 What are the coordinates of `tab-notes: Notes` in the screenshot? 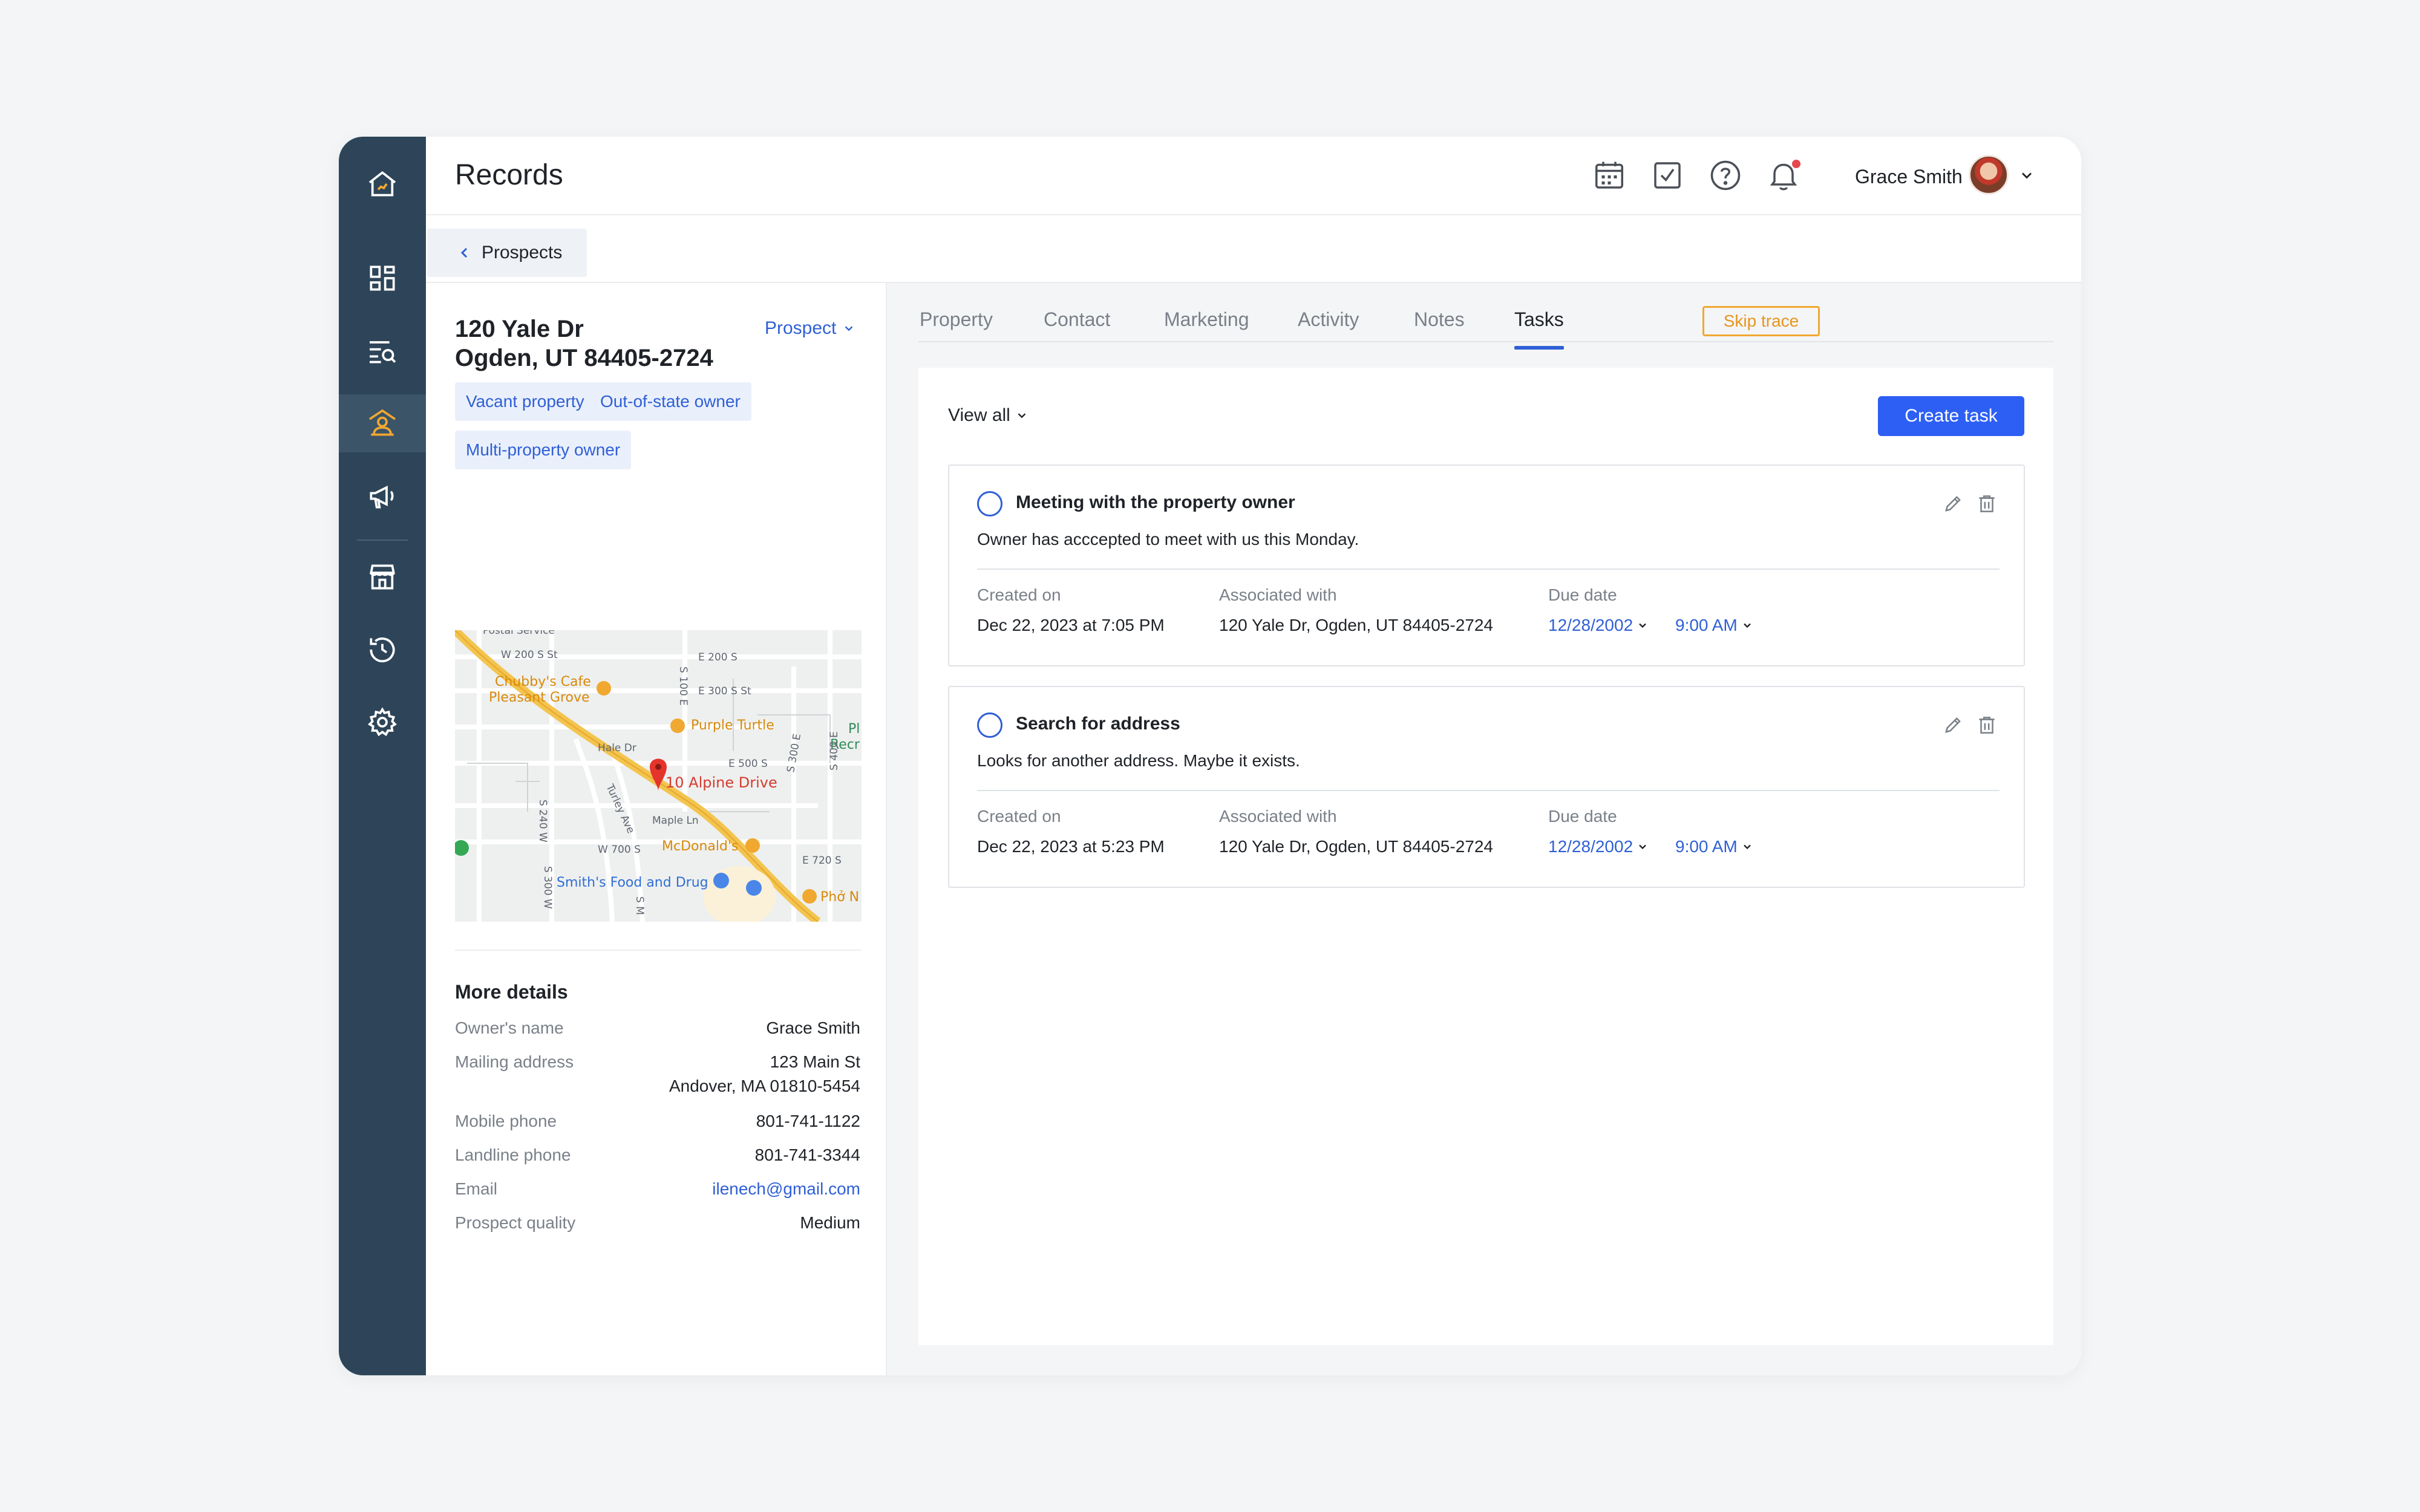 It's located at (1439, 319).